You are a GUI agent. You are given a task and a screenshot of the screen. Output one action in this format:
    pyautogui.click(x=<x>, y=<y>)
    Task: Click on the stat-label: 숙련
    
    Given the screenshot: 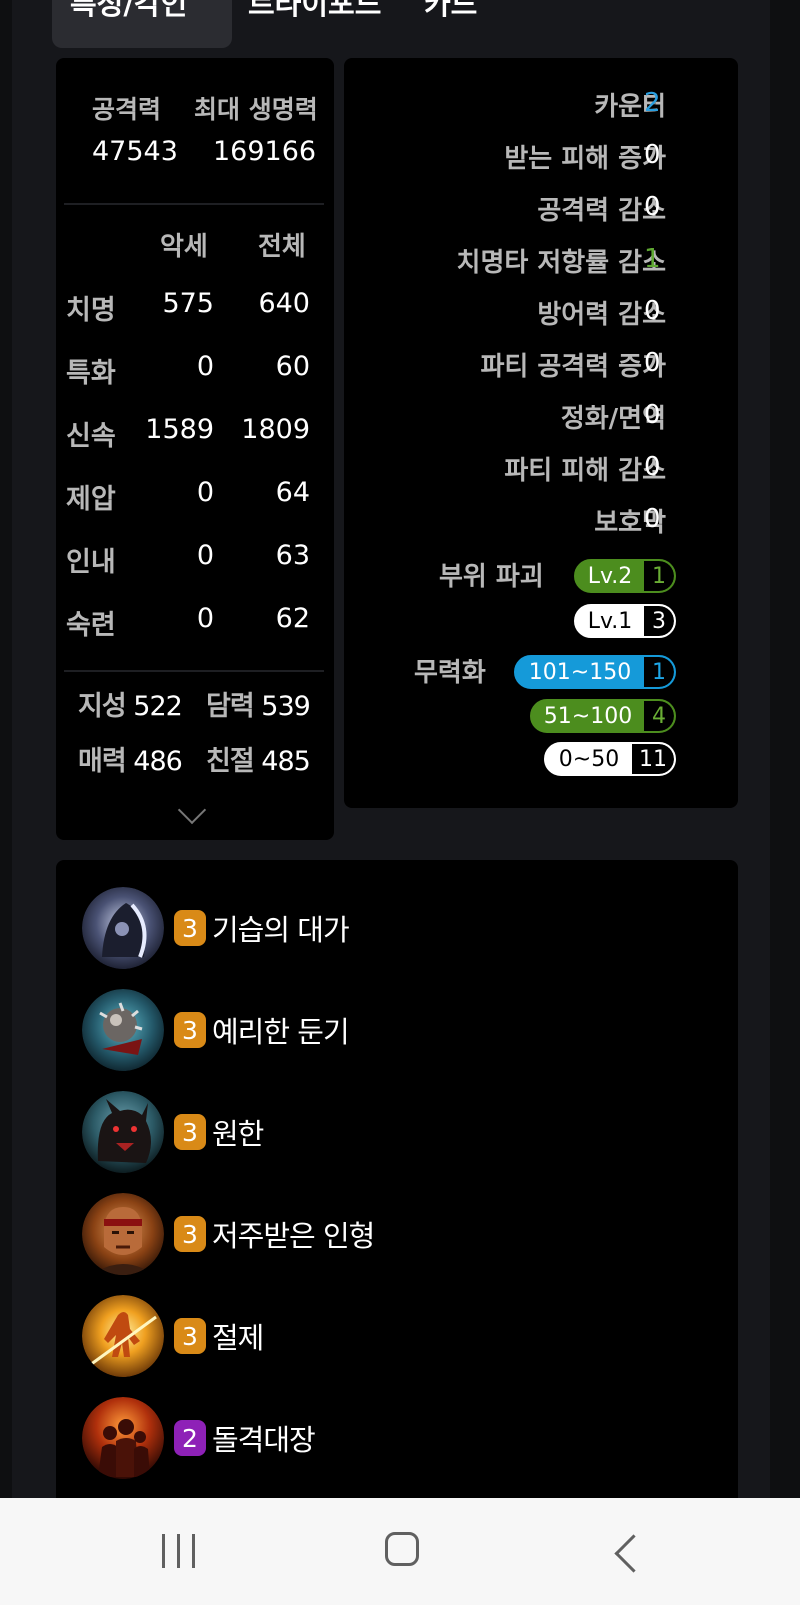 What is the action you would take?
    pyautogui.click(x=91, y=625)
    